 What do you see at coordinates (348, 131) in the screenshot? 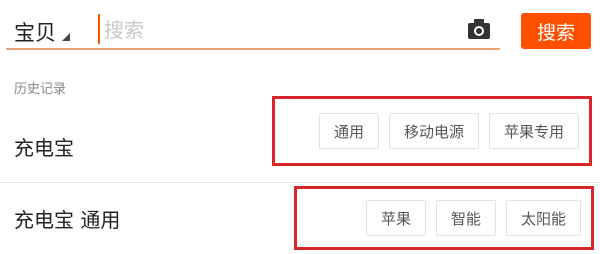
I see `suggestion-tag: 通用` at bounding box center [348, 131].